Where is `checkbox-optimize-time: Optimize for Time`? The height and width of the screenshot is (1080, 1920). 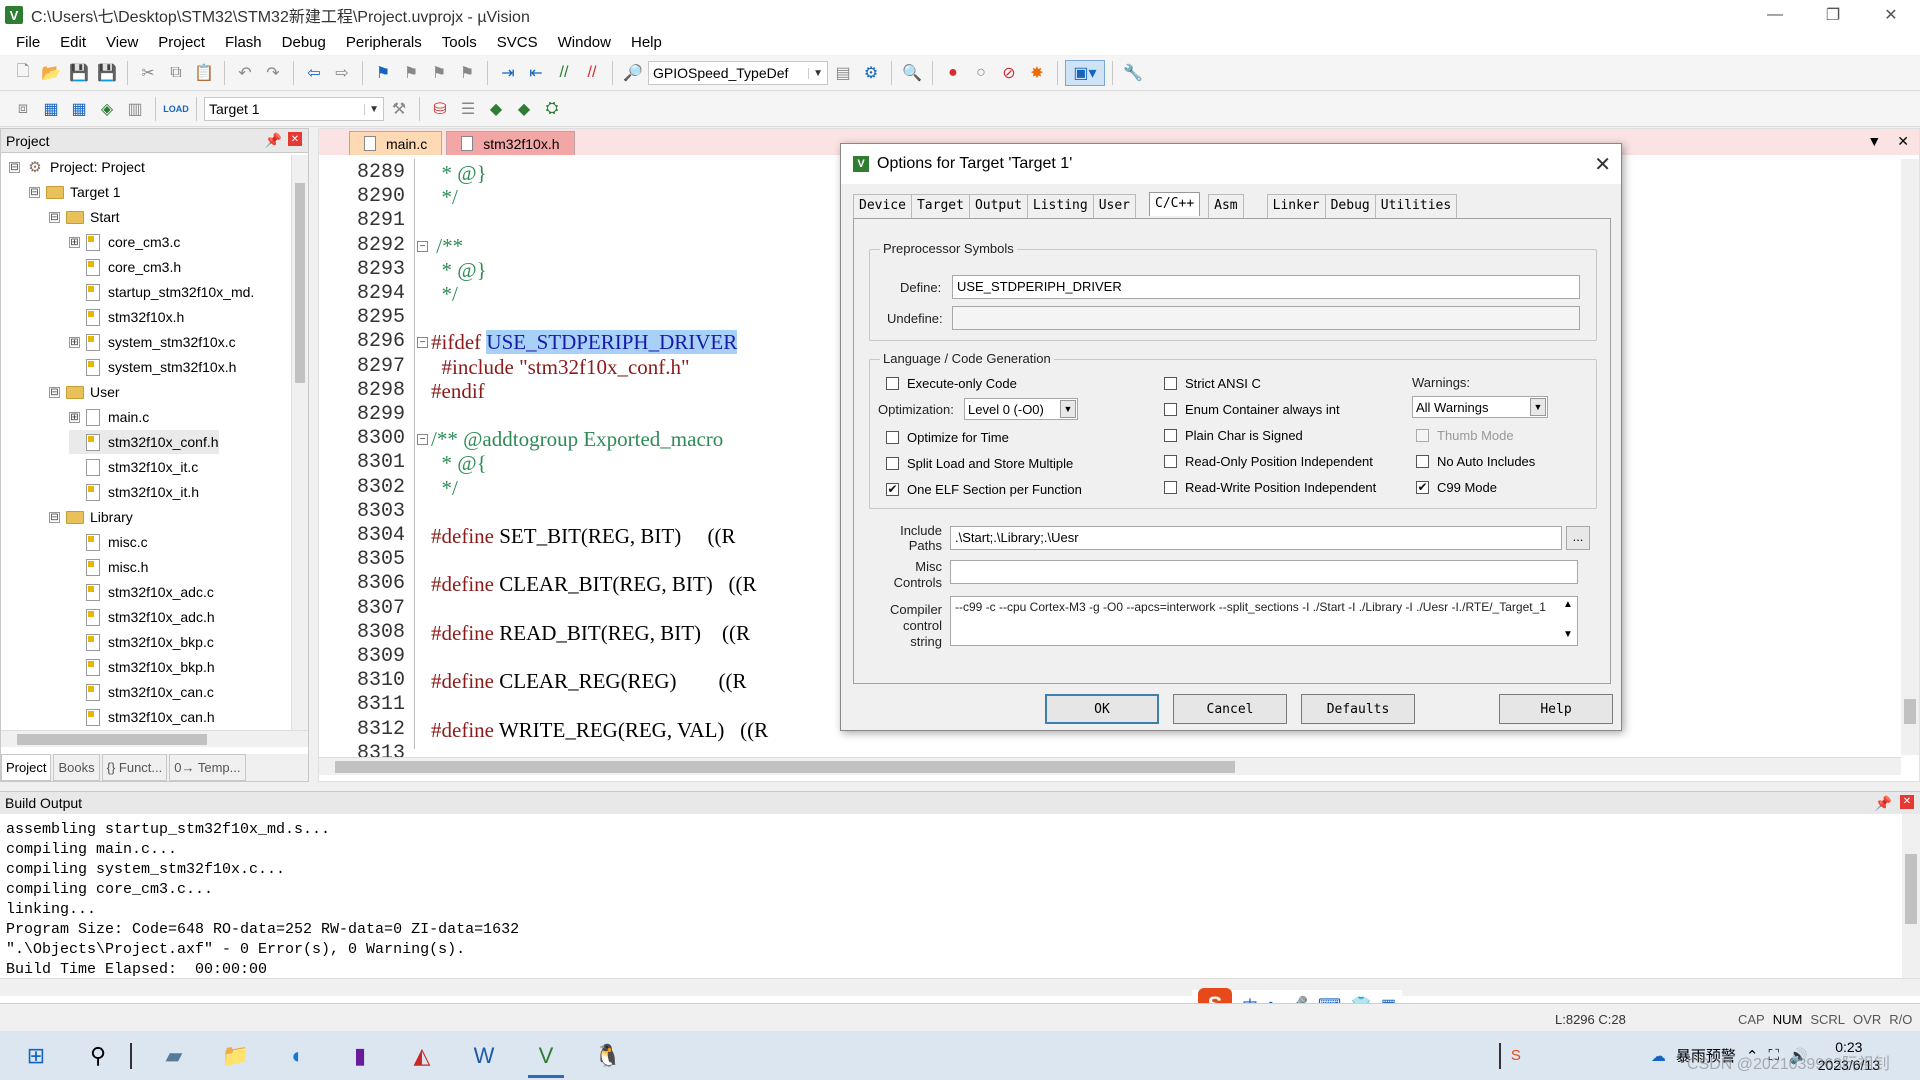
checkbox-optimize-time: Optimize for Time is located at coordinates (947, 437).